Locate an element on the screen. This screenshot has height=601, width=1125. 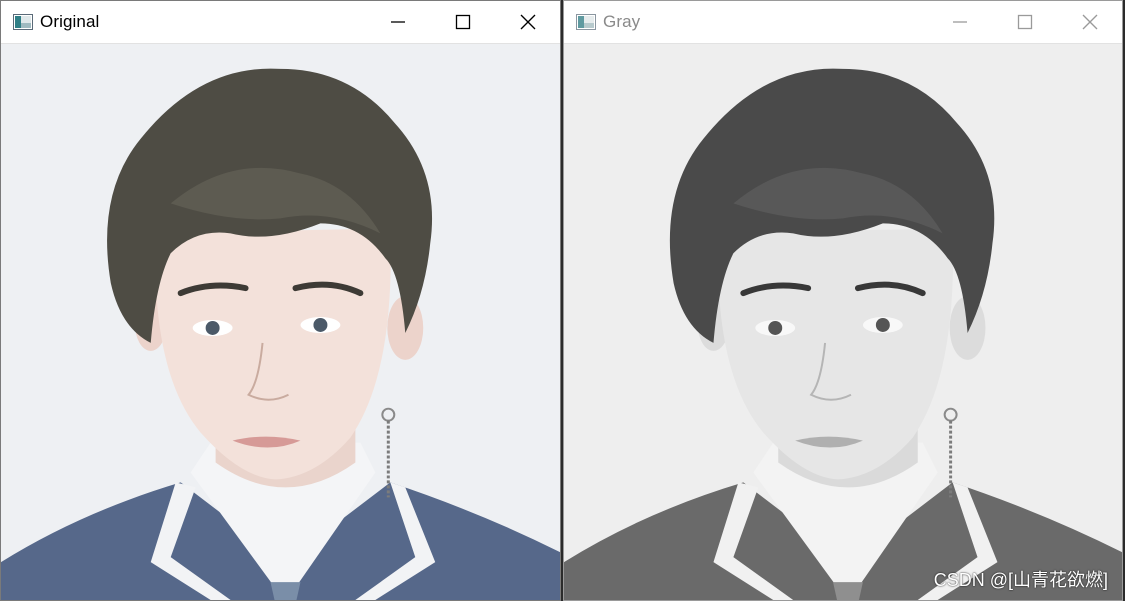
watermark-text: CSDN @[山青花欲燃] is located at coordinates (1020, 580).